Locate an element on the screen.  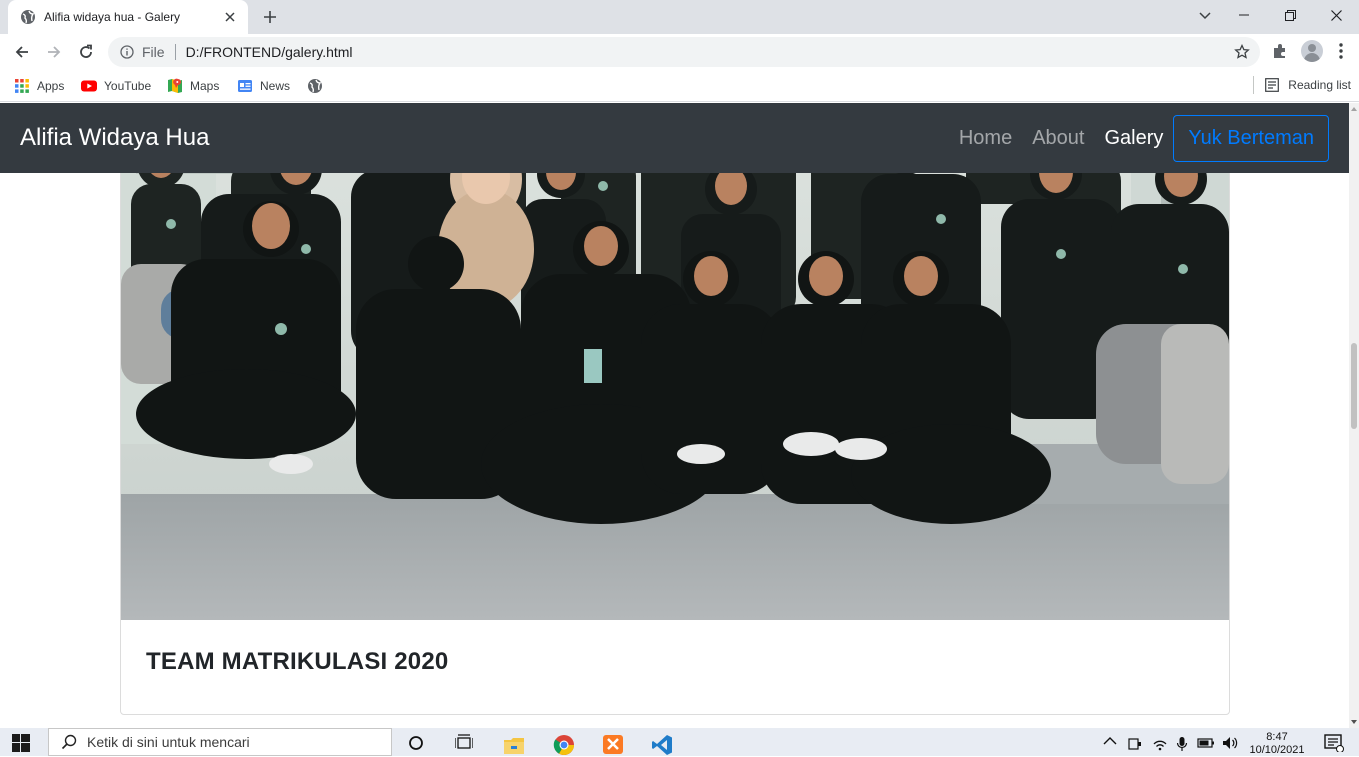
youtube-icon is located at coordinates (89, 86).